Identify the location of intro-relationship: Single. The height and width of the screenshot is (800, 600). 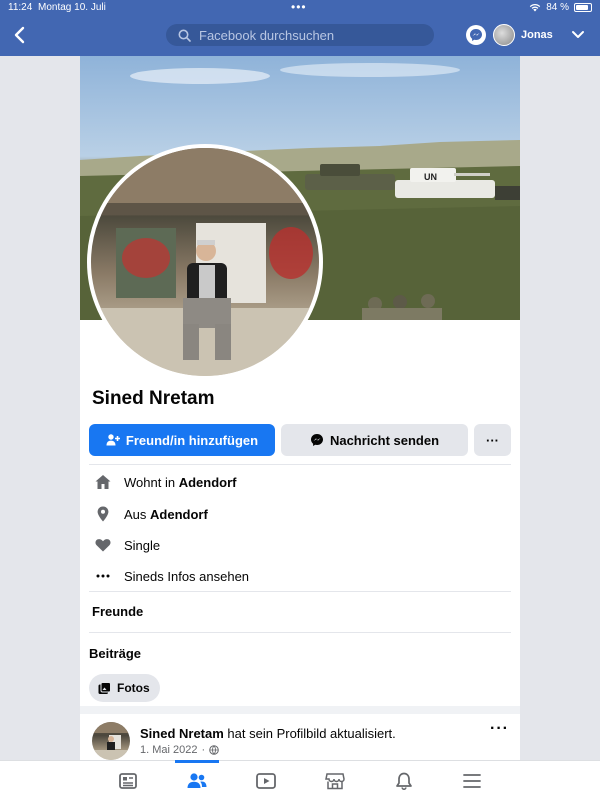
(126, 545).